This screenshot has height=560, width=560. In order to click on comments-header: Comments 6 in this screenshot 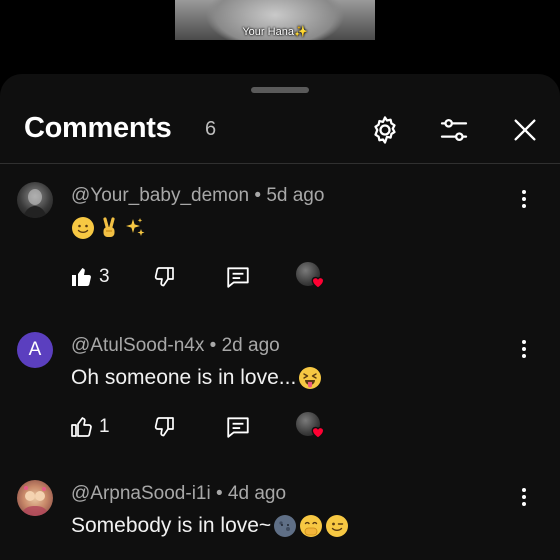, I will do `click(280, 134)`.